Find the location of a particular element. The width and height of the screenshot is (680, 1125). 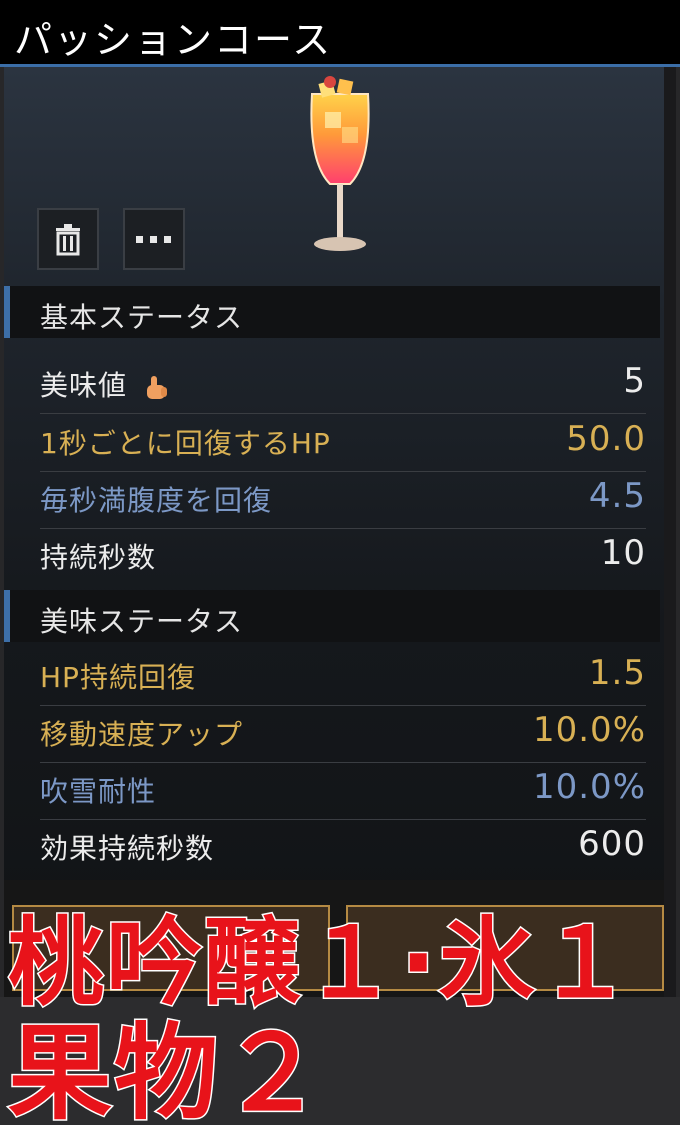

delete-button is located at coordinates (68, 239).